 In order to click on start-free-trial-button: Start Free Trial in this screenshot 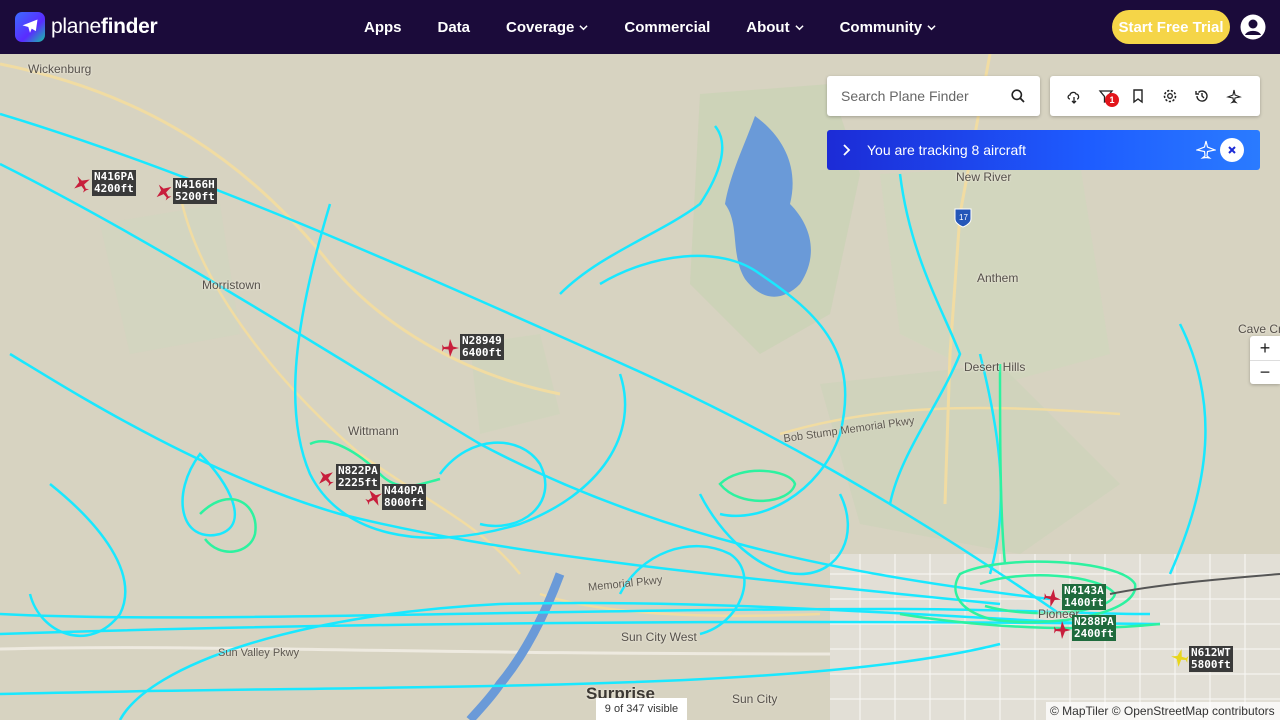, I will do `click(1171, 27)`.